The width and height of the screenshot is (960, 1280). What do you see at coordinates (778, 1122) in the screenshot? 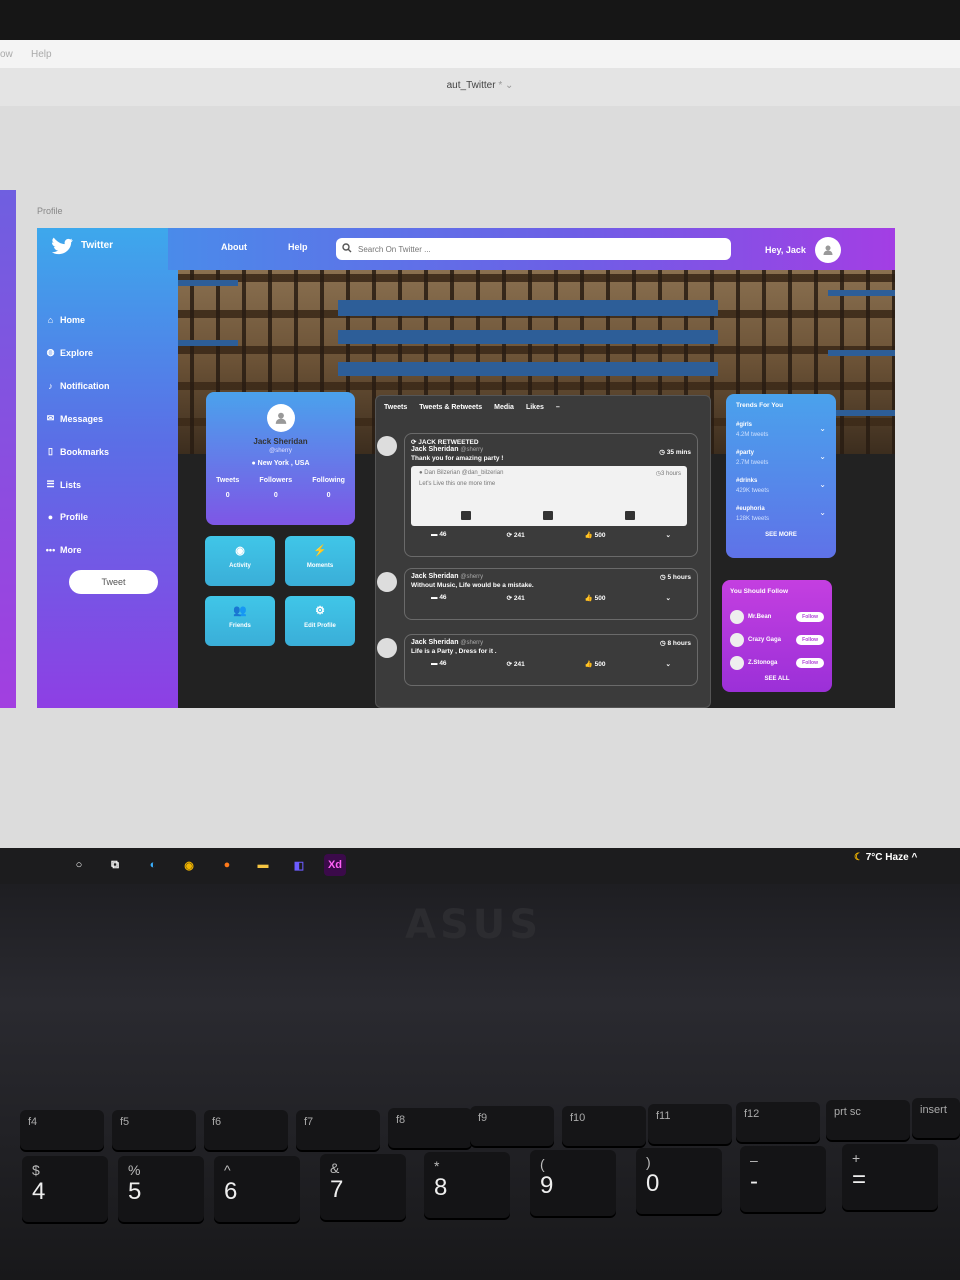
I see `key-f12: f12` at bounding box center [778, 1122].